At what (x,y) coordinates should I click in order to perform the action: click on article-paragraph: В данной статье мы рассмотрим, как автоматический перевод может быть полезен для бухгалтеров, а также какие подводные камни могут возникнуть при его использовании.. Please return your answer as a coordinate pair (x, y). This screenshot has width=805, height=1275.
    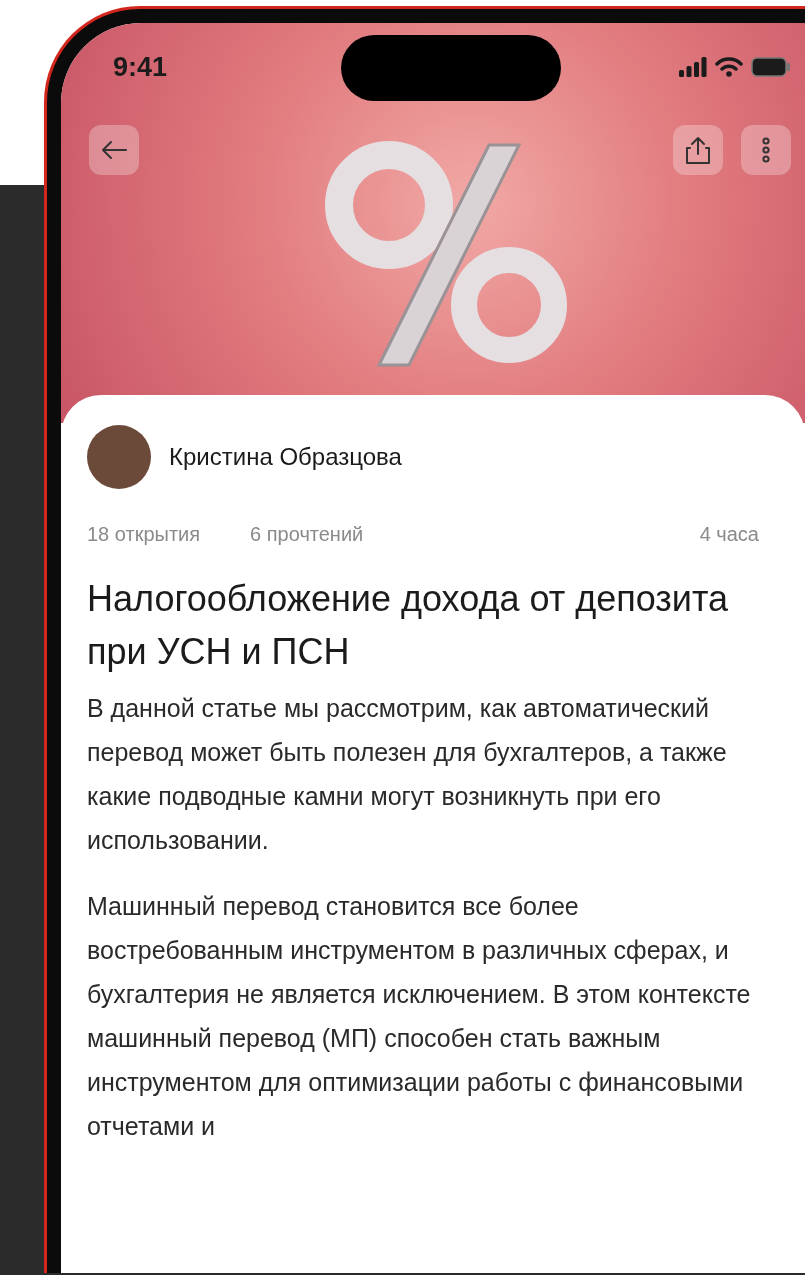
    Looking at the image, I should click on (407, 774).